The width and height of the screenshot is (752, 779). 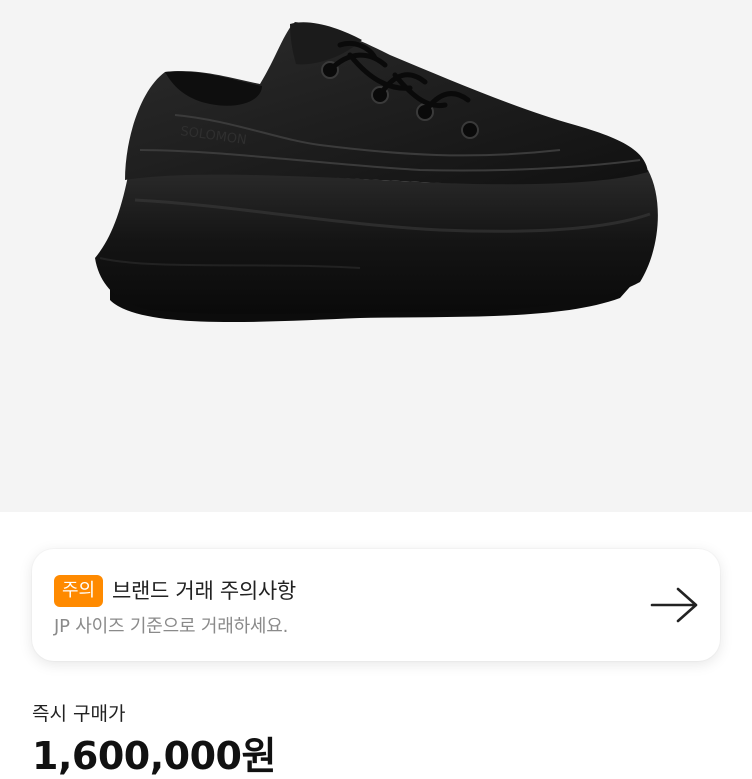 What do you see at coordinates (154, 756) in the screenshot?
I see `price-value: 1,600,000원` at bounding box center [154, 756].